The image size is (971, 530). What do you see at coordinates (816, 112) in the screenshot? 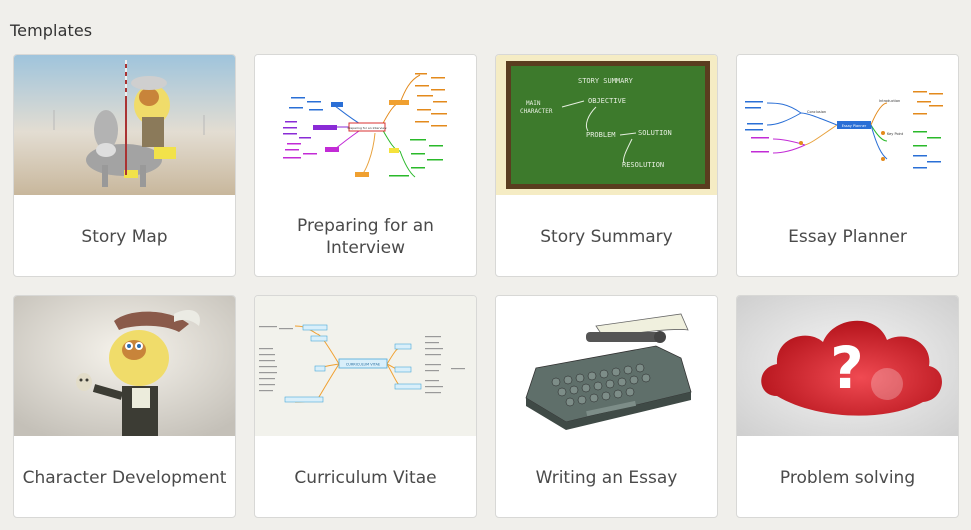
I see `essay-mindmap-conclusion: Conclusion` at bounding box center [816, 112].